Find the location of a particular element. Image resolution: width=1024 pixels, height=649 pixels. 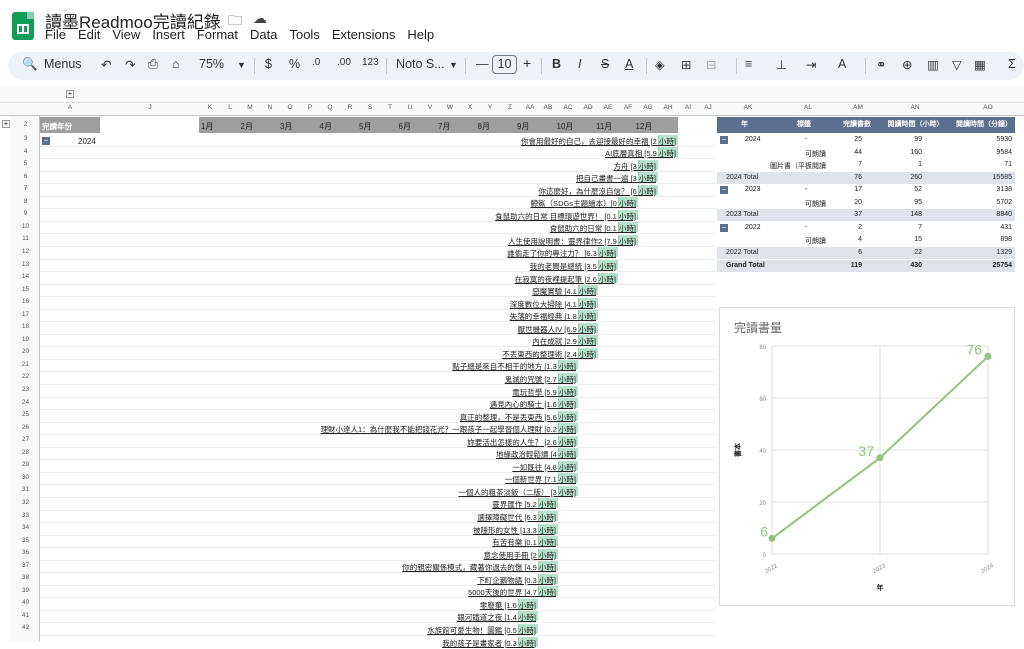

pivot-year: 2024 Total is located at coordinates (742, 177).